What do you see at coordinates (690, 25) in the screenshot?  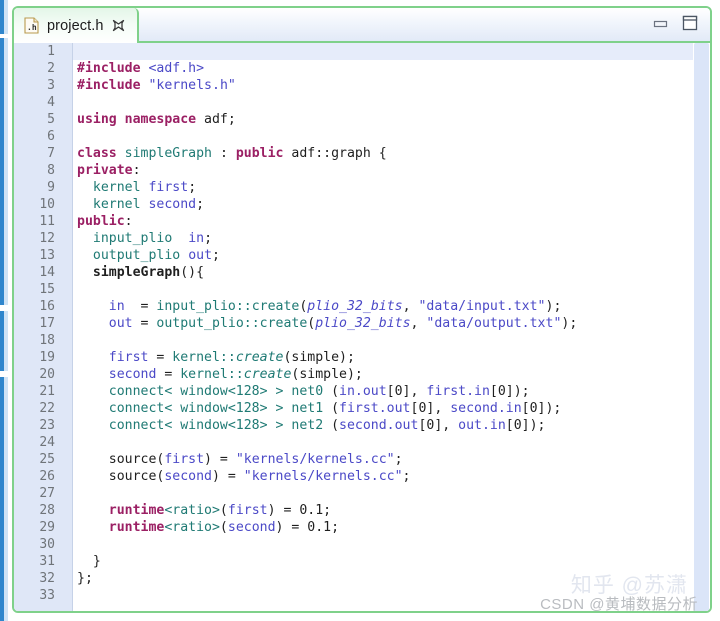 I see `maximize-icon` at bounding box center [690, 25].